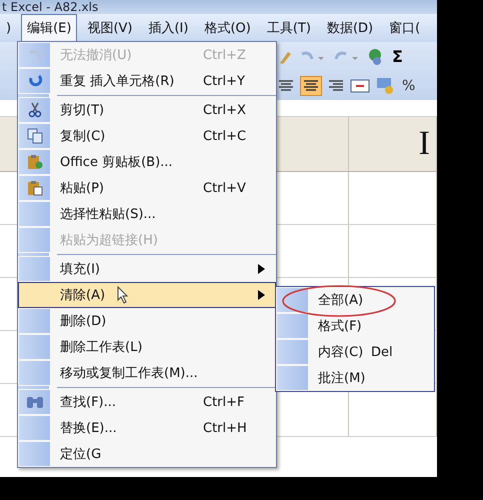 This screenshot has width=483, height=500. I want to click on menu-item: 剪切(T) Ctrl+X, so click(147, 110).